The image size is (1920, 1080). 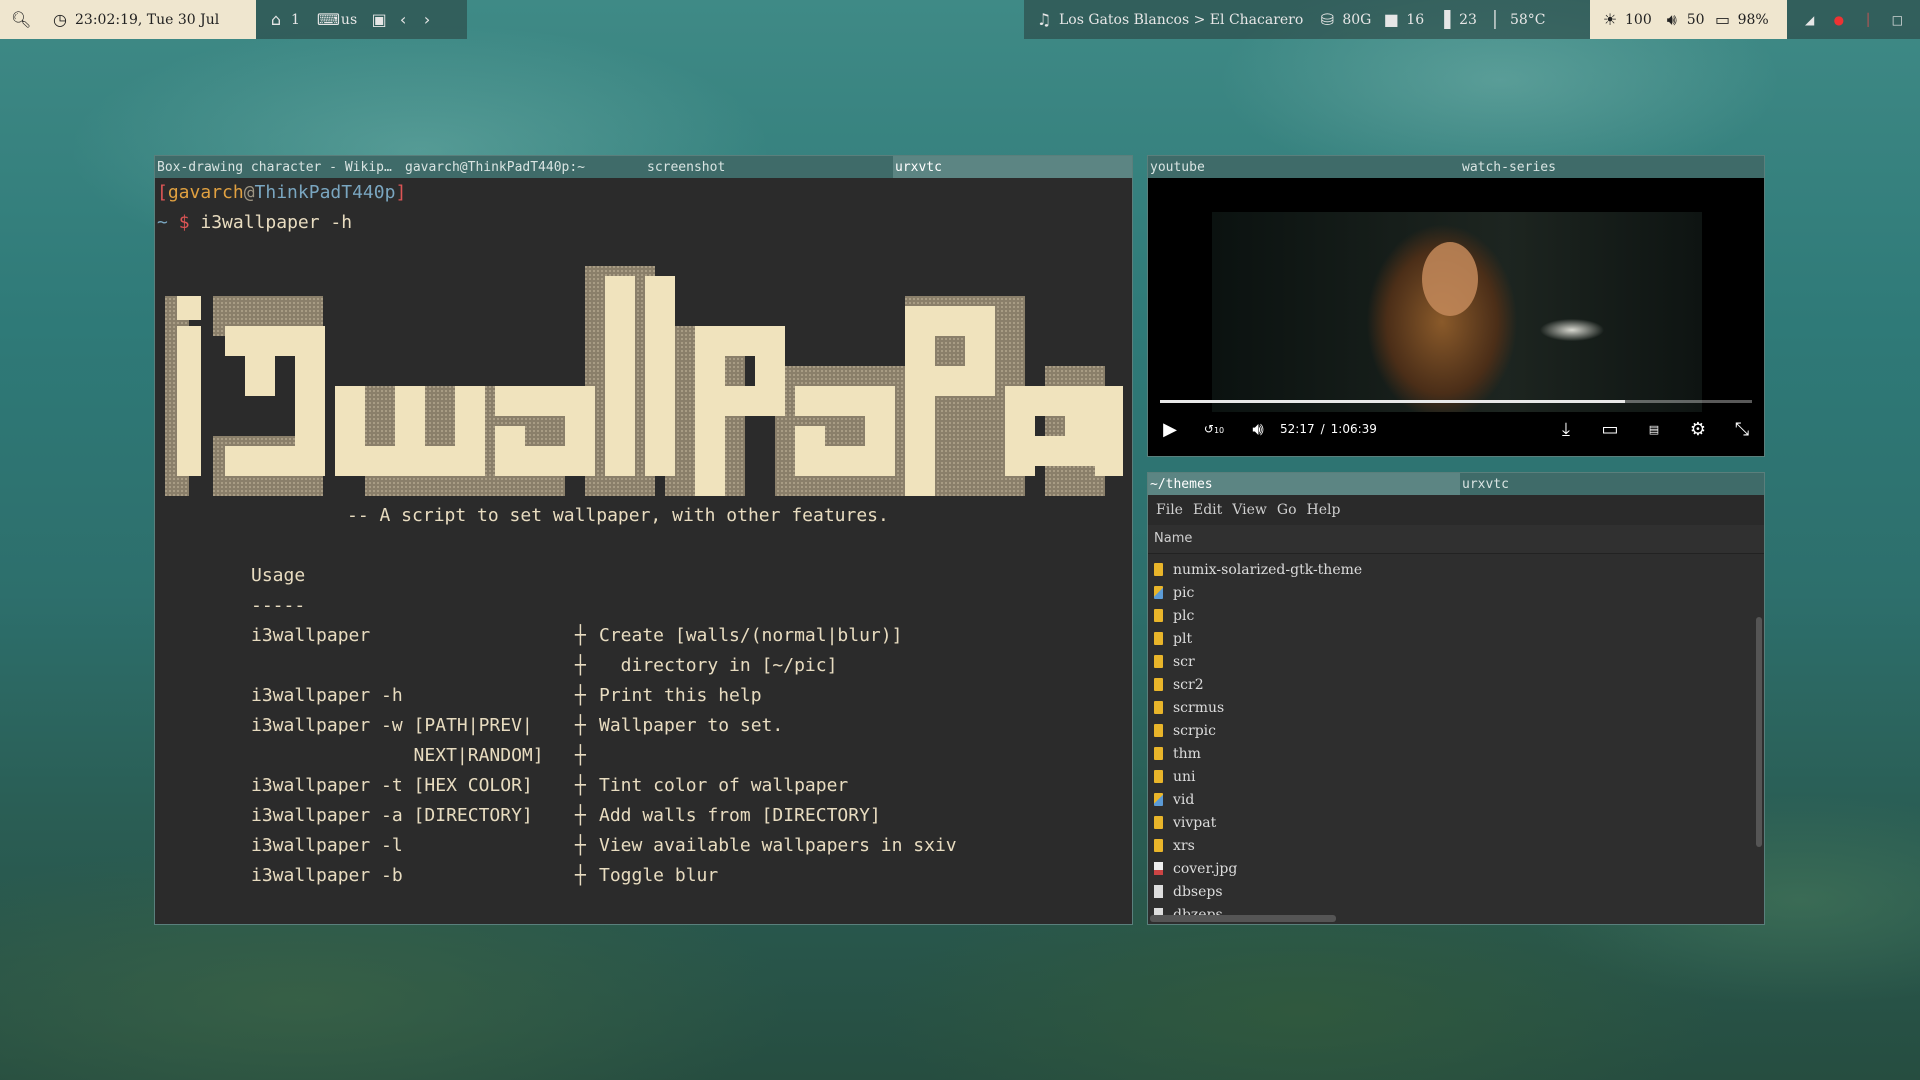 What do you see at coordinates (1638, 20) in the screenshot?
I see `brightness-value: 100` at bounding box center [1638, 20].